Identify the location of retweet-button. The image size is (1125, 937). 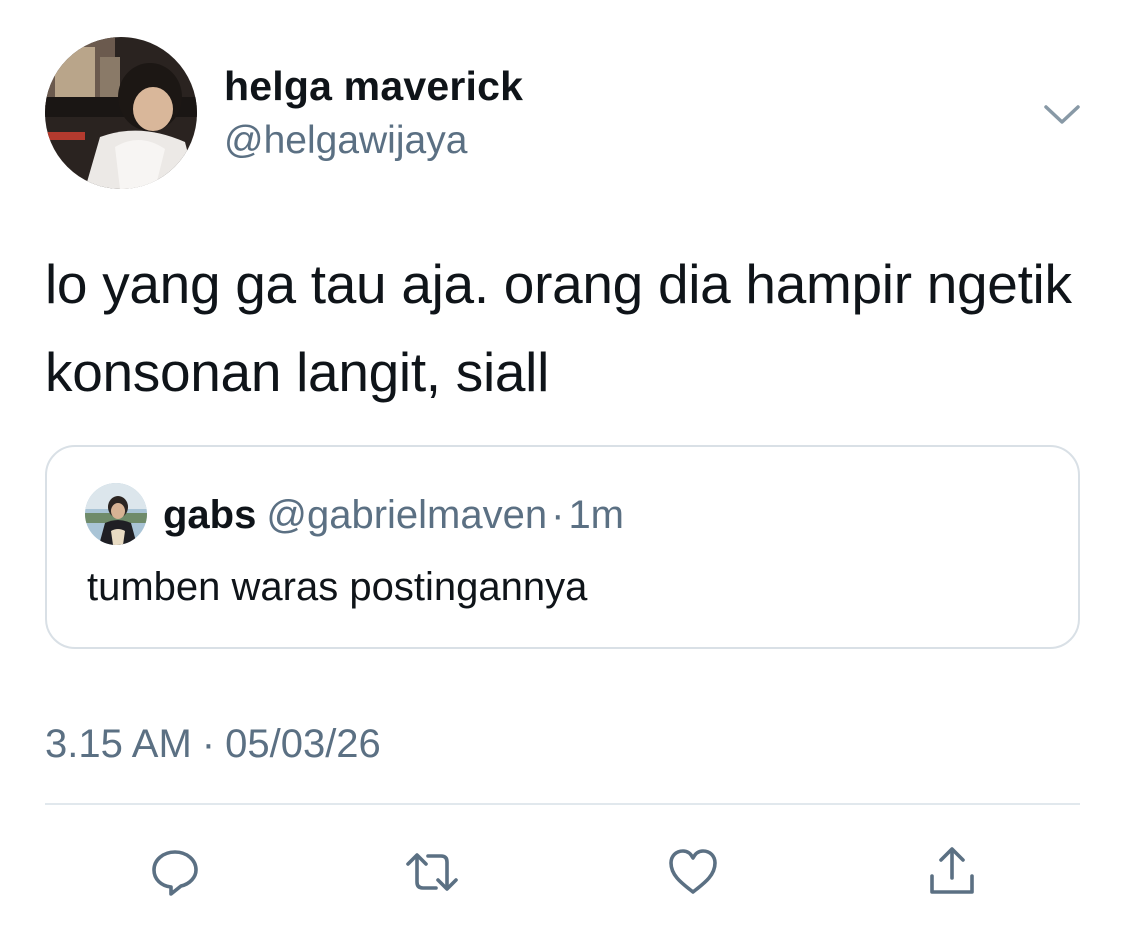
(432, 872).